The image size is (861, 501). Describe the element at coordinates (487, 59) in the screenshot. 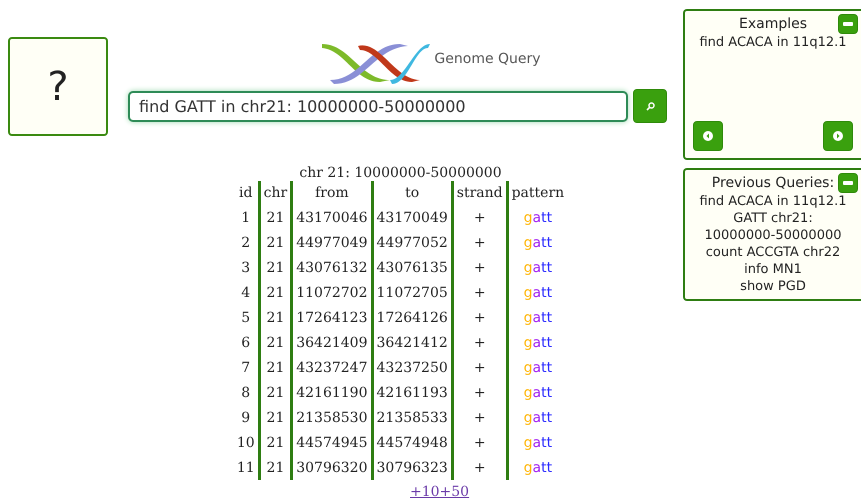

I see `logo-title: Genome Query` at that location.